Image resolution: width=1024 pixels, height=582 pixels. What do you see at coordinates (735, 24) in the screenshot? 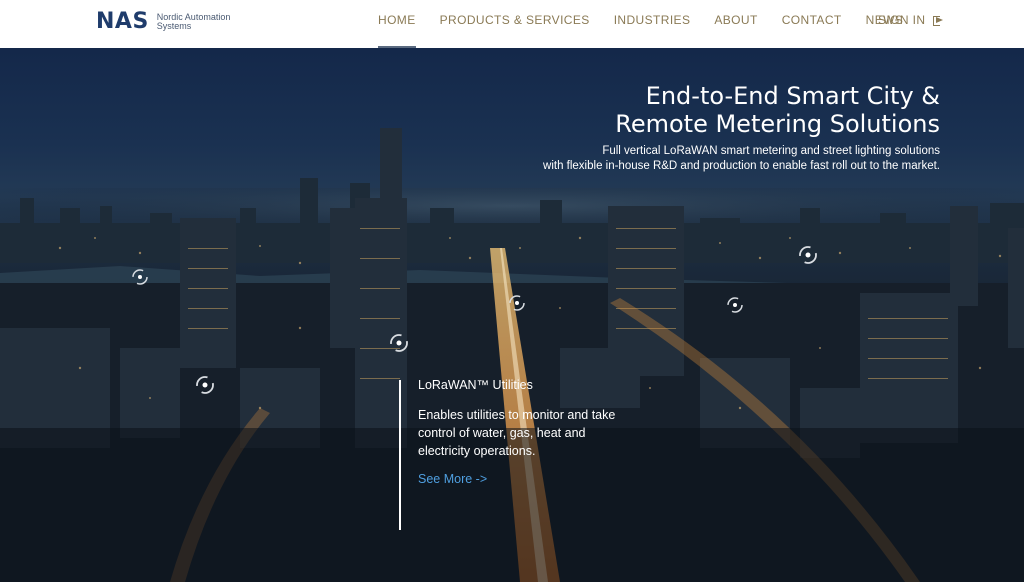
I see `nav-about: ABOUT` at bounding box center [735, 24].